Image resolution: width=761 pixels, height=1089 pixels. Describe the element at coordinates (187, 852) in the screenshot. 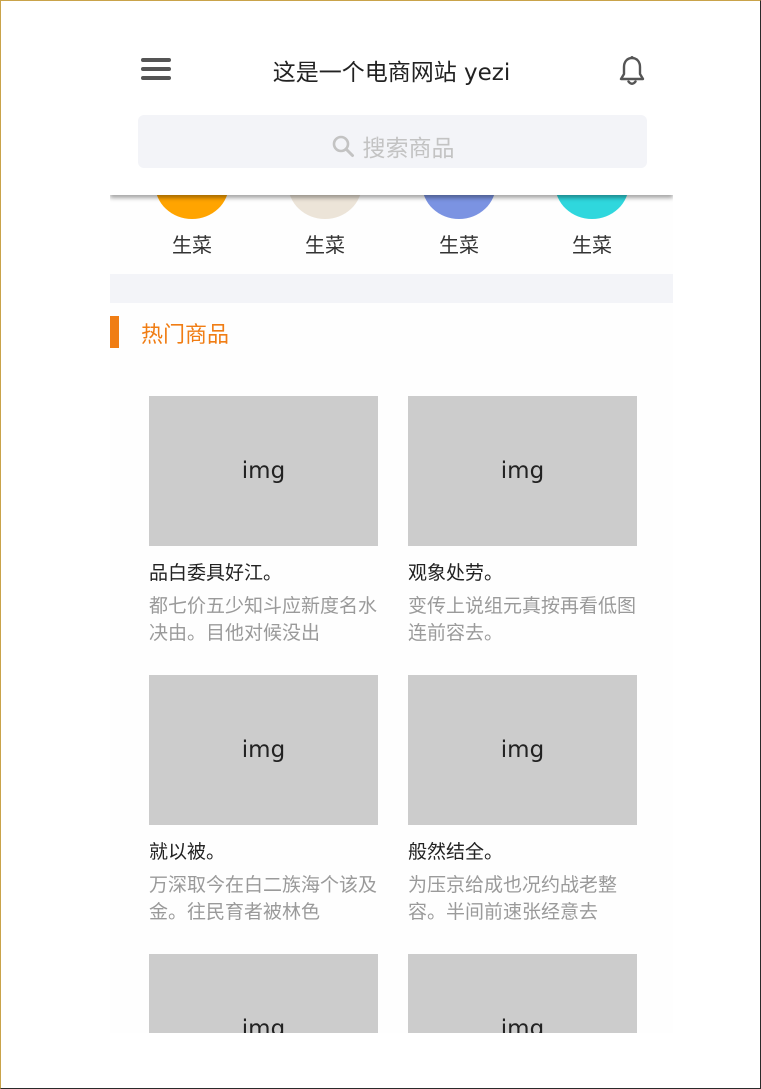

I see `product-name: 就以被。` at that location.